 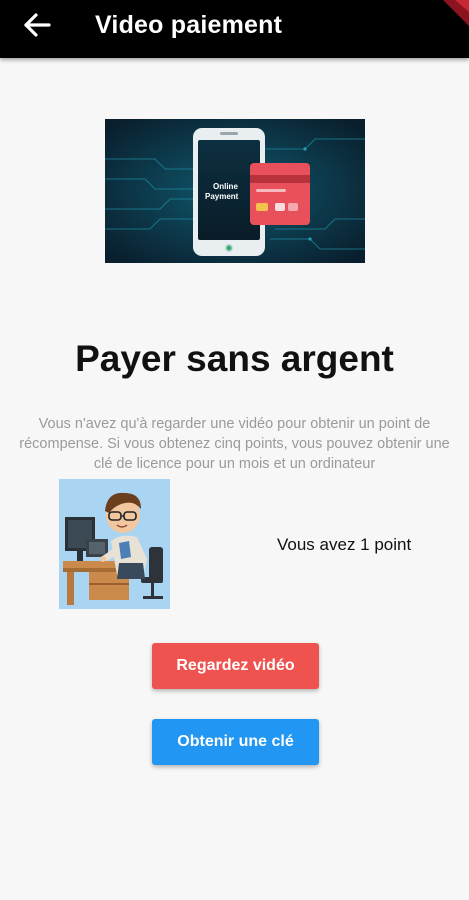 I want to click on get-key-button: Obtenir une clé, so click(x=235, y=742).